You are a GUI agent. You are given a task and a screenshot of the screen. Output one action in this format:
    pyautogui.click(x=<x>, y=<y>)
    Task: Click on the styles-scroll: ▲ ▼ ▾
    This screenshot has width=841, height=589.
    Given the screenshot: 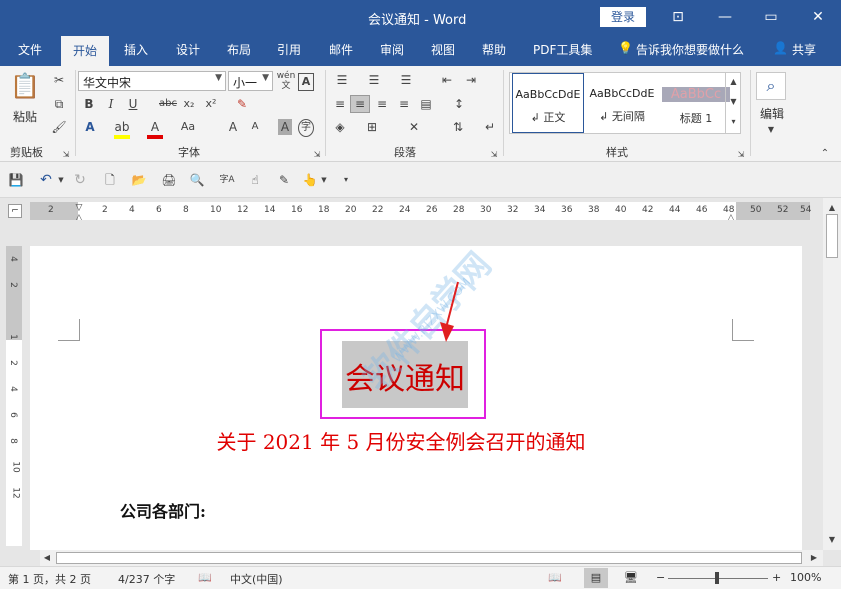 What is the action you would take?
    pyautogui.click(x=733, y=103)
    